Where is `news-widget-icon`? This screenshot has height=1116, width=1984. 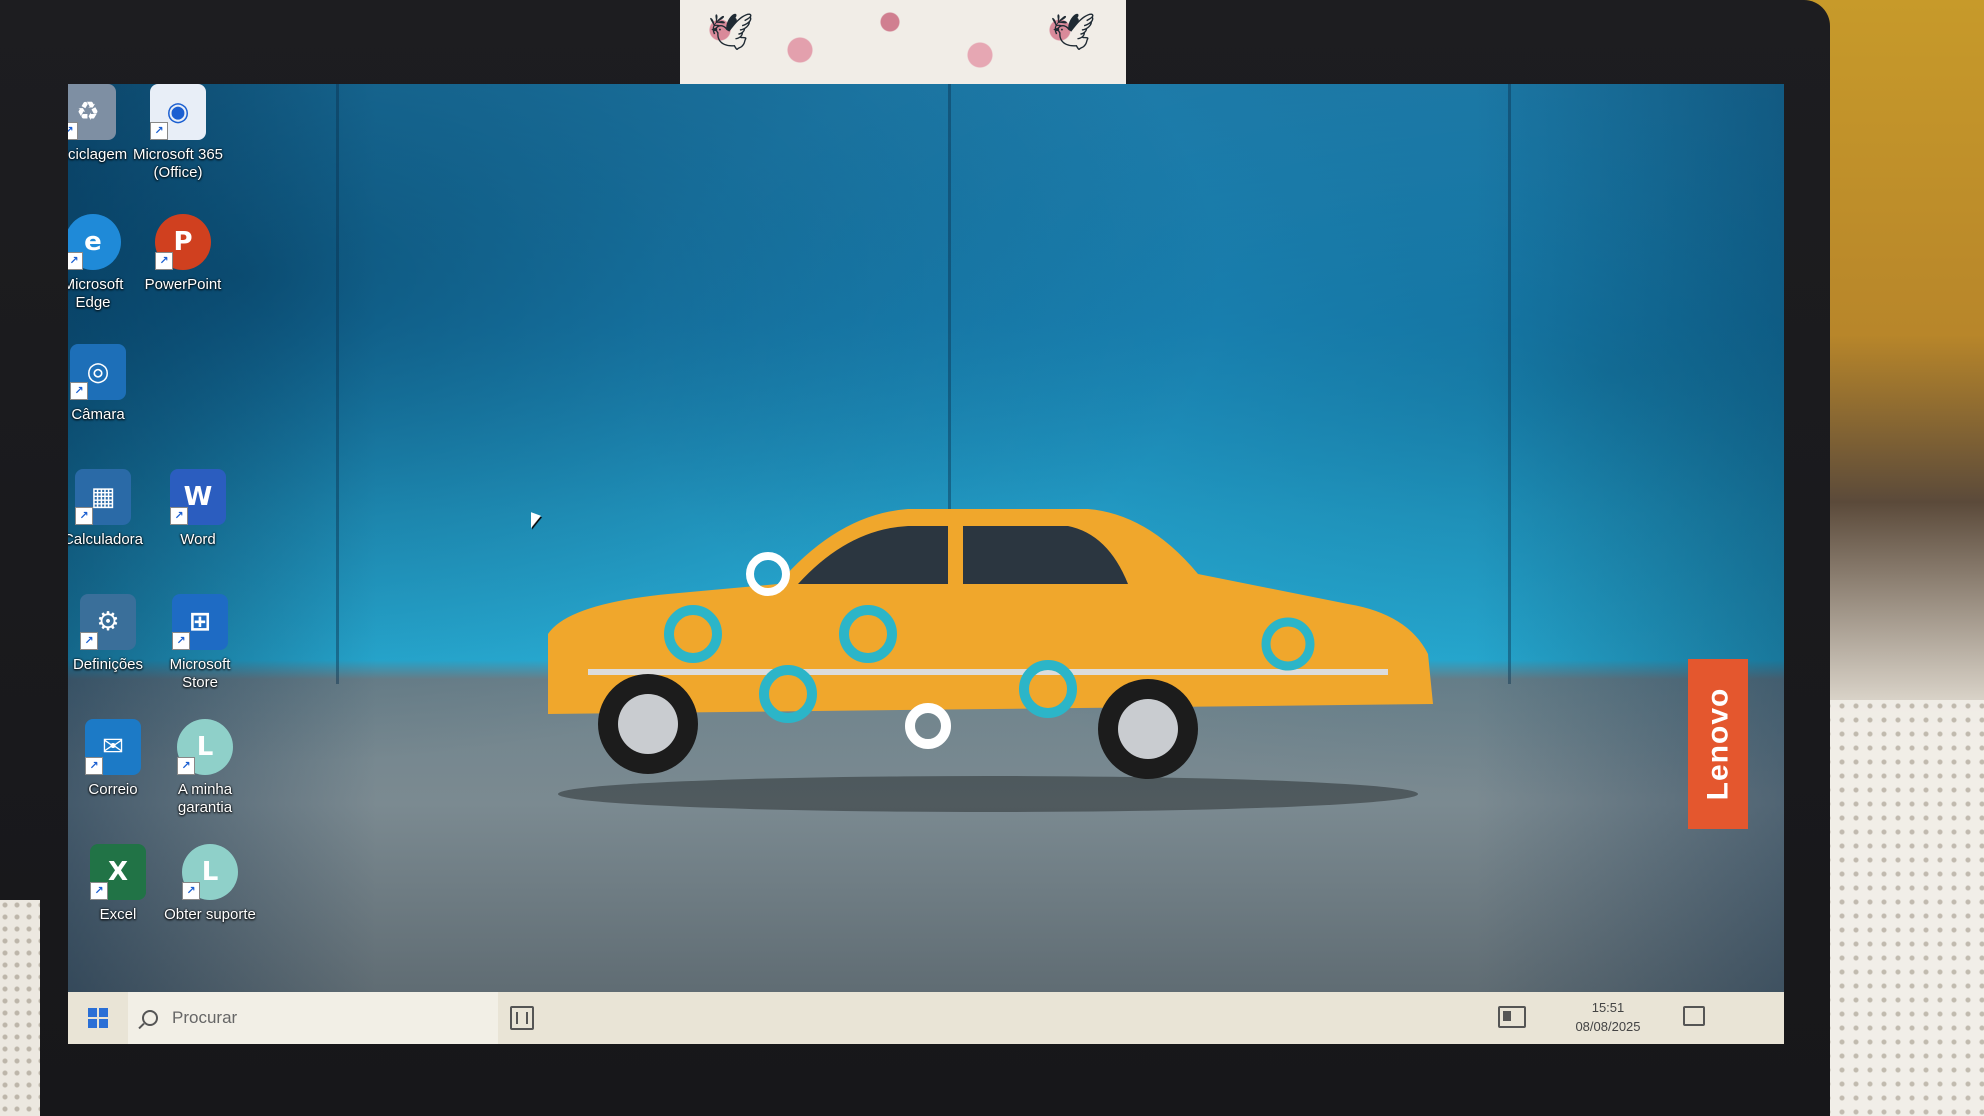 news-widget-icon is located at coordinates (1512, 1017).